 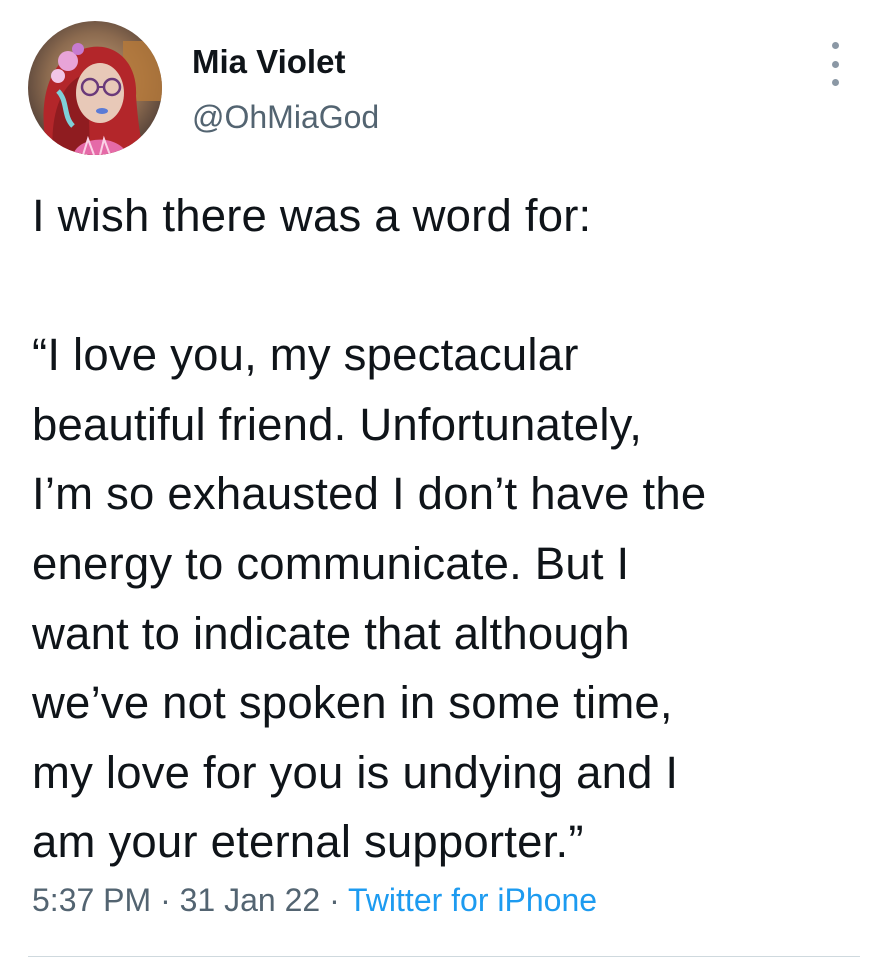 What do you see at coordinates (308, 842) in the screenshot?
I see `tweet-line: am your eternal supporter.”` at bounding box center [308, 842].